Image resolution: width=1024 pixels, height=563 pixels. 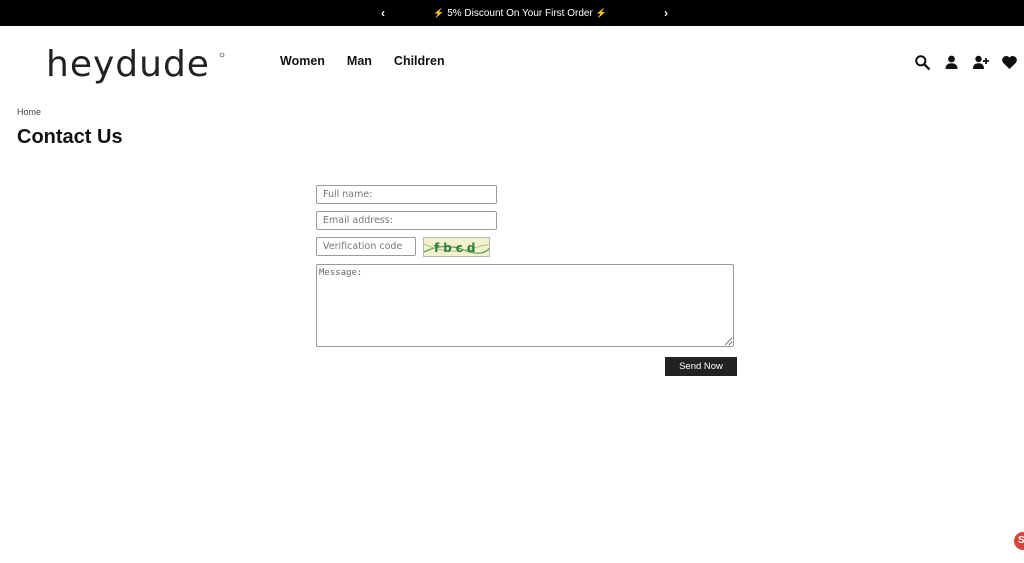 What do you see at coordinates (951, 62) in the screenshot?
I see `user-icon` at bounding box center [951, 62].